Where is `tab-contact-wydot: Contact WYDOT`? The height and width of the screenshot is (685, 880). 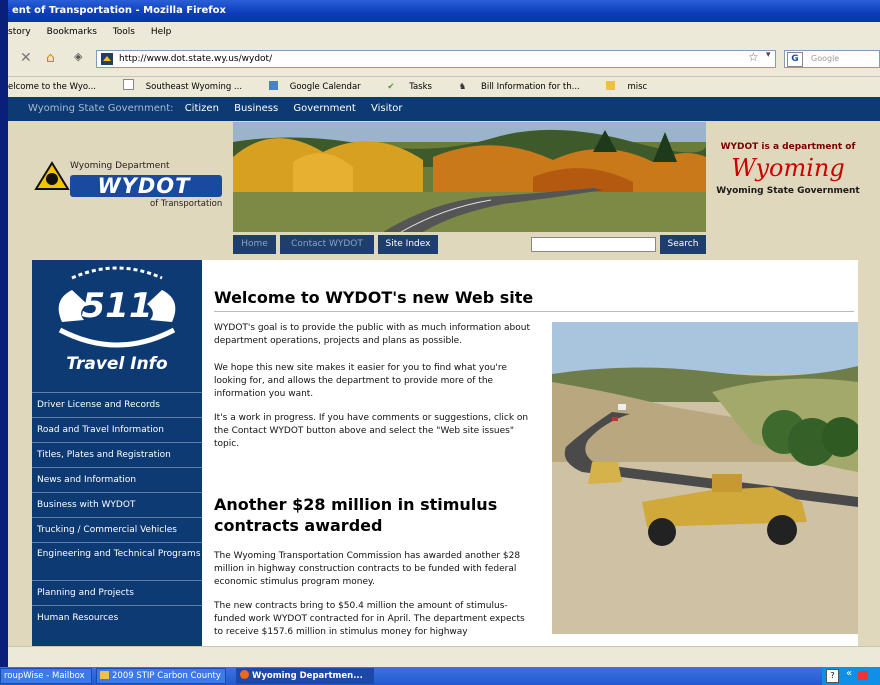 tab-contact-wydot: Contact WYDOT is located at coordinates (327, 244).